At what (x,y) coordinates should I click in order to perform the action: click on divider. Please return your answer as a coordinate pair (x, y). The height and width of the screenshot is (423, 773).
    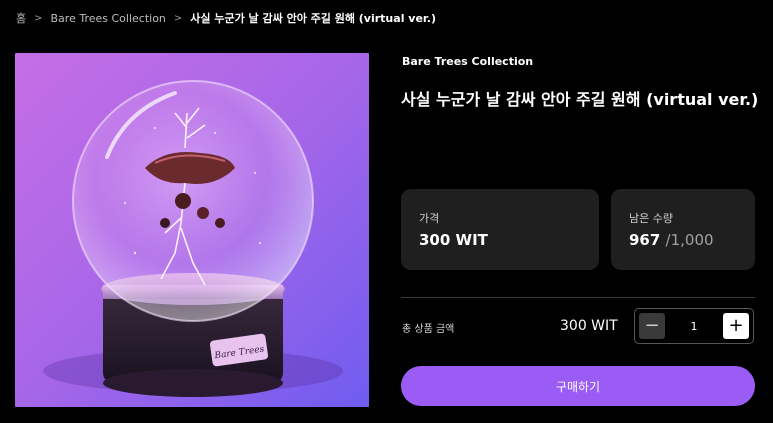
    Looking at the image, I should click on (578, 297).